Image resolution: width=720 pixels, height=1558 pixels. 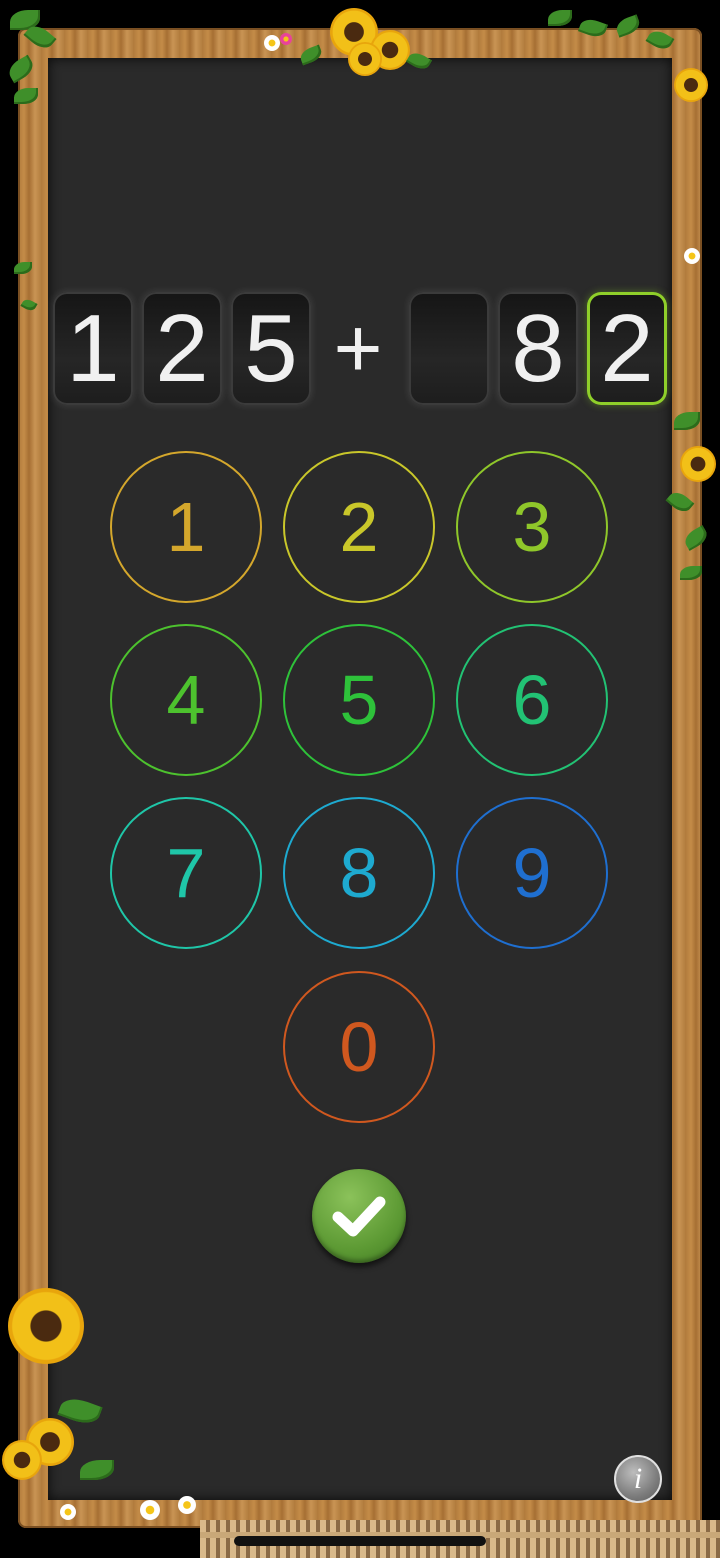 What do you see at coordinates (186, 527) in the screenshot?
I see `key-1-button: 1` at bounding box center [186, 527].